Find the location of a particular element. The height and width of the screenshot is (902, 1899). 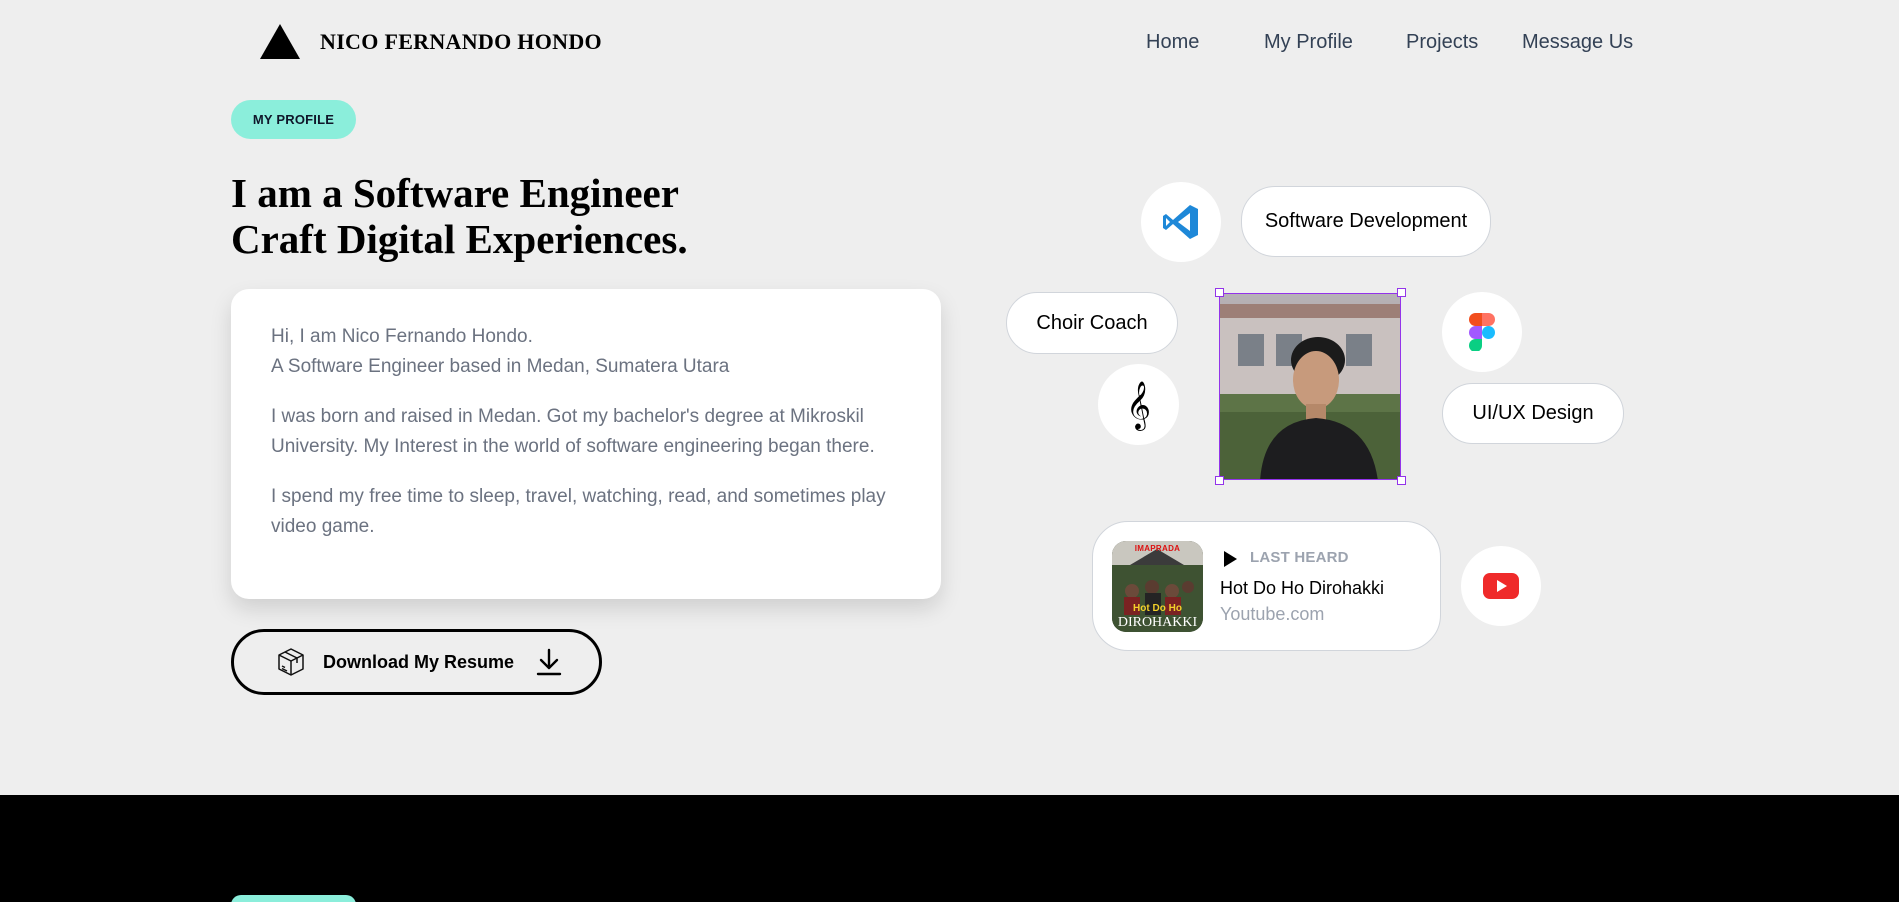

youtube-icon-badge is located at coordinates (1501, 586).